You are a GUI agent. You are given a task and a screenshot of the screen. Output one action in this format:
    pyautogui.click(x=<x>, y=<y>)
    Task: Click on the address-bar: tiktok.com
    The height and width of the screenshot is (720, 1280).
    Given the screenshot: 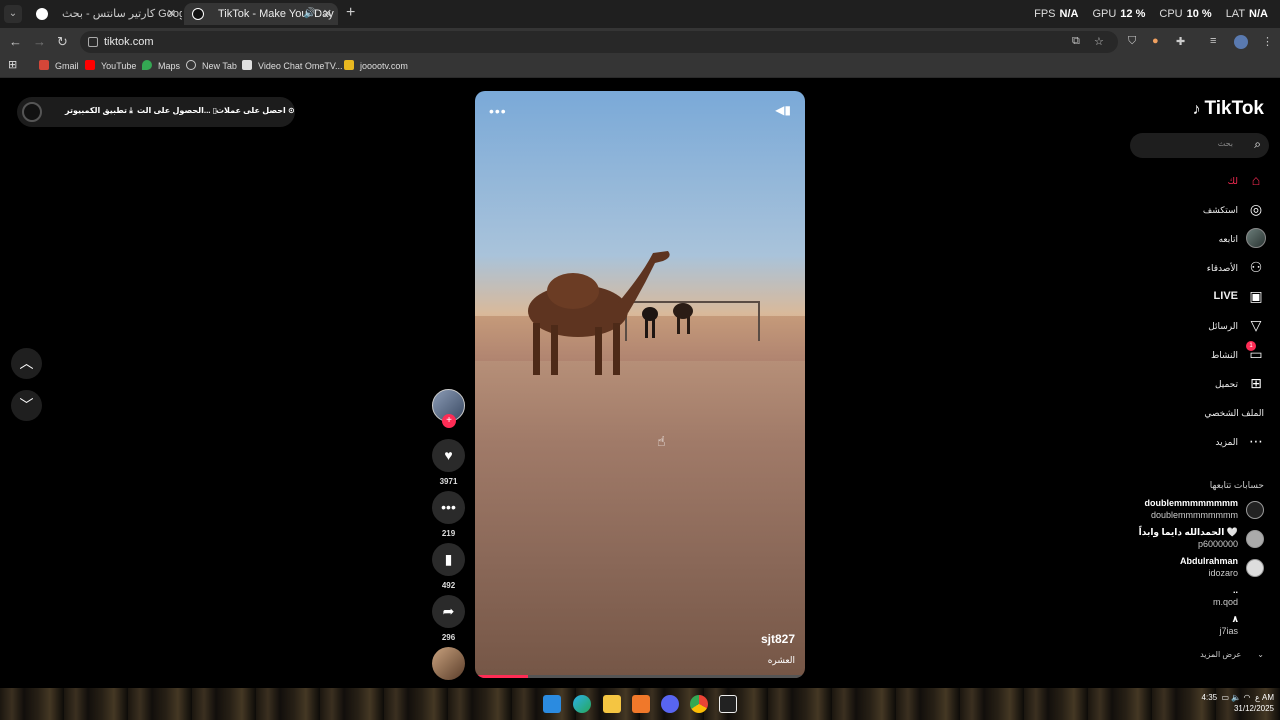 What is the action you would take?
    pyautogui.click(x=599, y=42)
    